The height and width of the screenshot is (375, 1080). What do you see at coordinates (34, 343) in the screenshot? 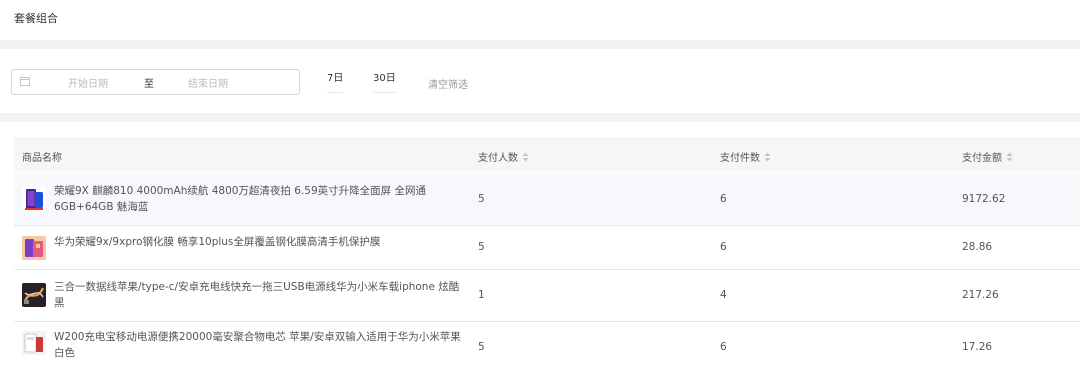
I see `power-bank-thumbnail` at bounding box center [34, 343].